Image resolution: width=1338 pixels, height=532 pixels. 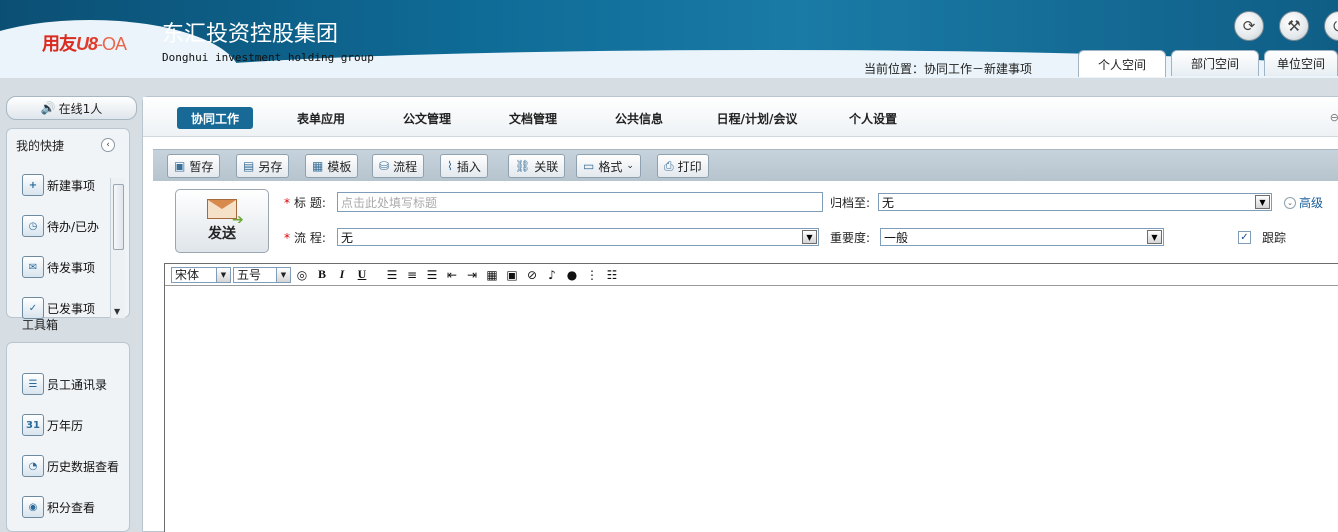 What do you see at coordinates (58, 185) in the screenshot?
I see `shortcut-new-item: + 新建事项` at bounding box center [58, 185].